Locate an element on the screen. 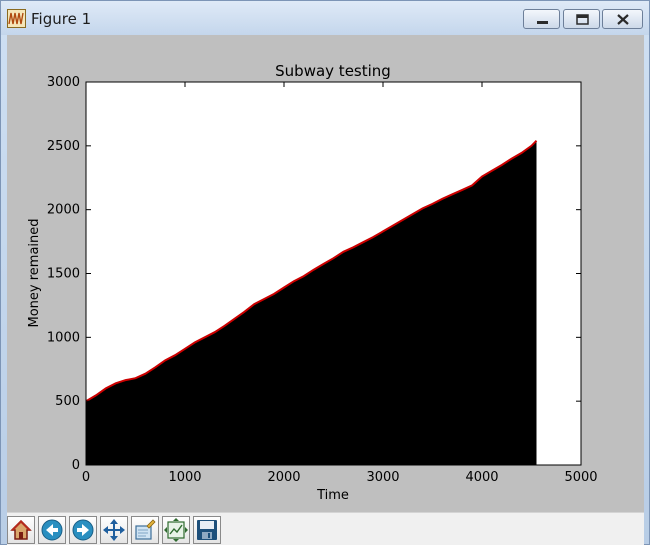  y-tick-label: 2500 is located at coordinates (63, 146).